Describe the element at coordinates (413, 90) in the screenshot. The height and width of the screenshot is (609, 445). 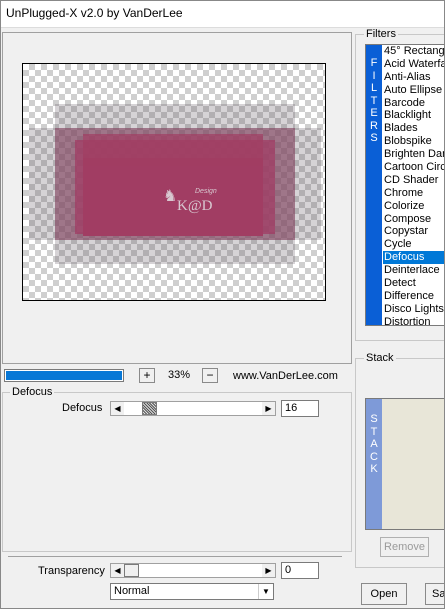
I see `filter-item: Auto Ellipse` at that location.